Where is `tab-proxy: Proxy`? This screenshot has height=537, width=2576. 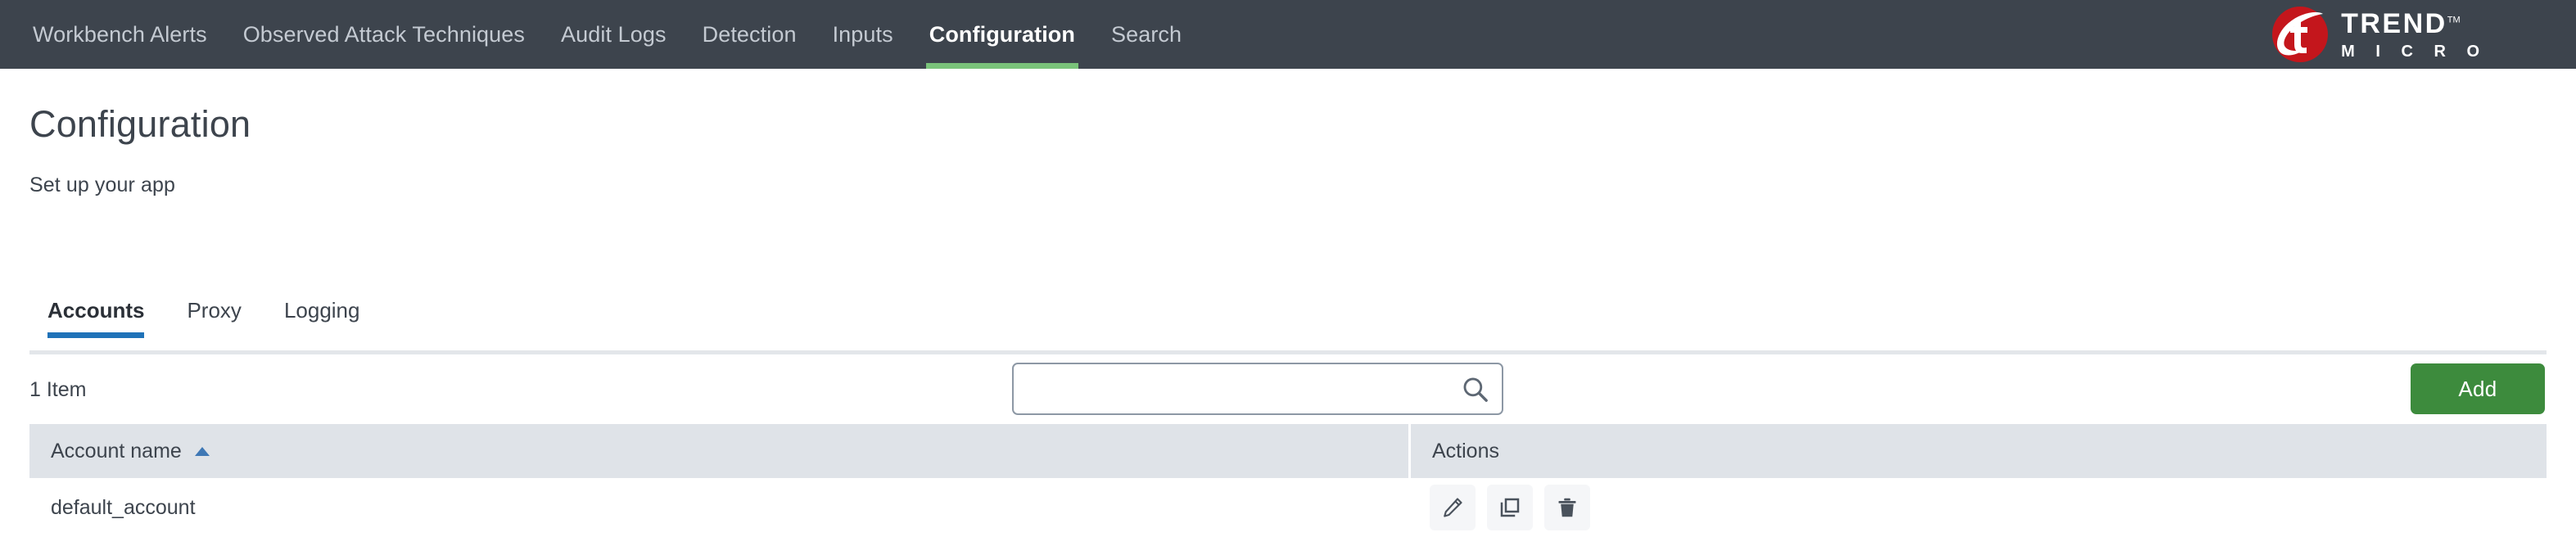 tab-proxy: Proxy is located at coordinates (213, 318).